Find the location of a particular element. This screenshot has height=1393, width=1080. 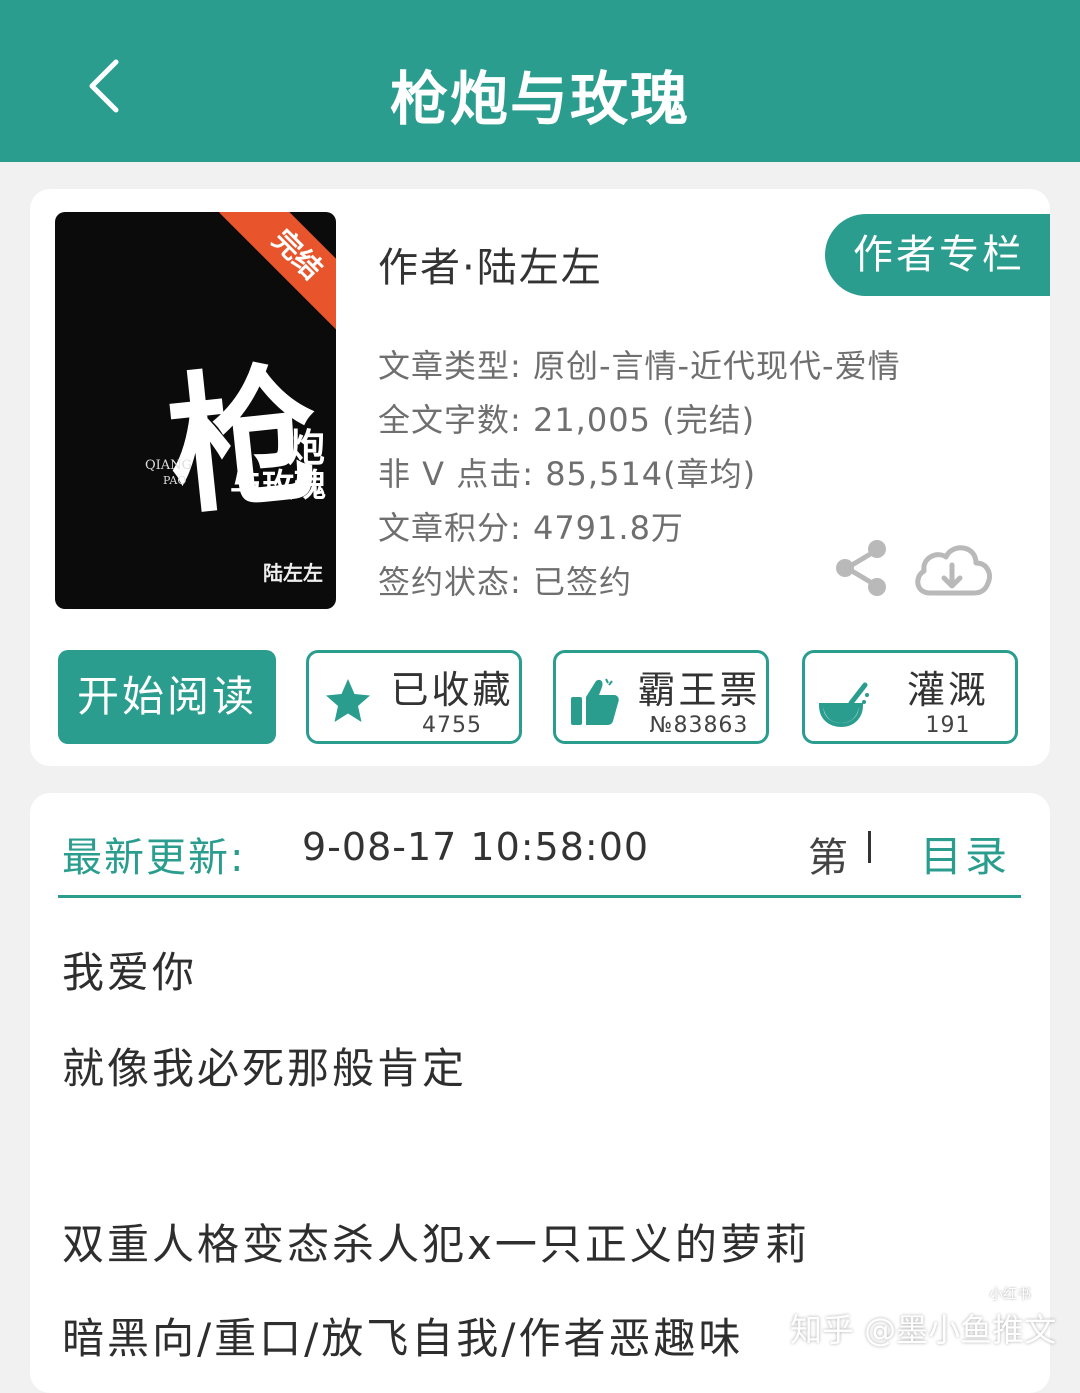

meta-word-count: 全文字数: 21,005 (完结) is located at coordinates (567, 420).